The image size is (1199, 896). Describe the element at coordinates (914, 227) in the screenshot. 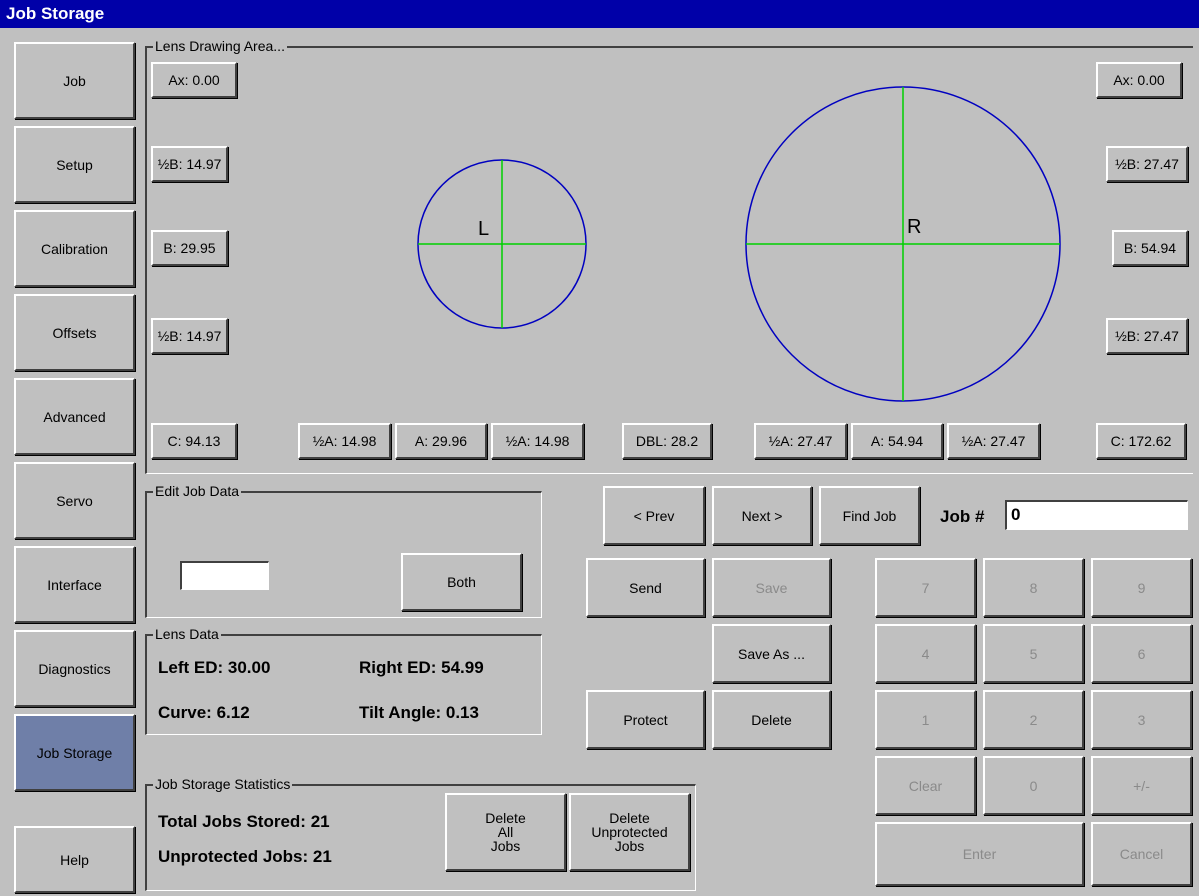

I see `right-lens-letter: R` at that location.